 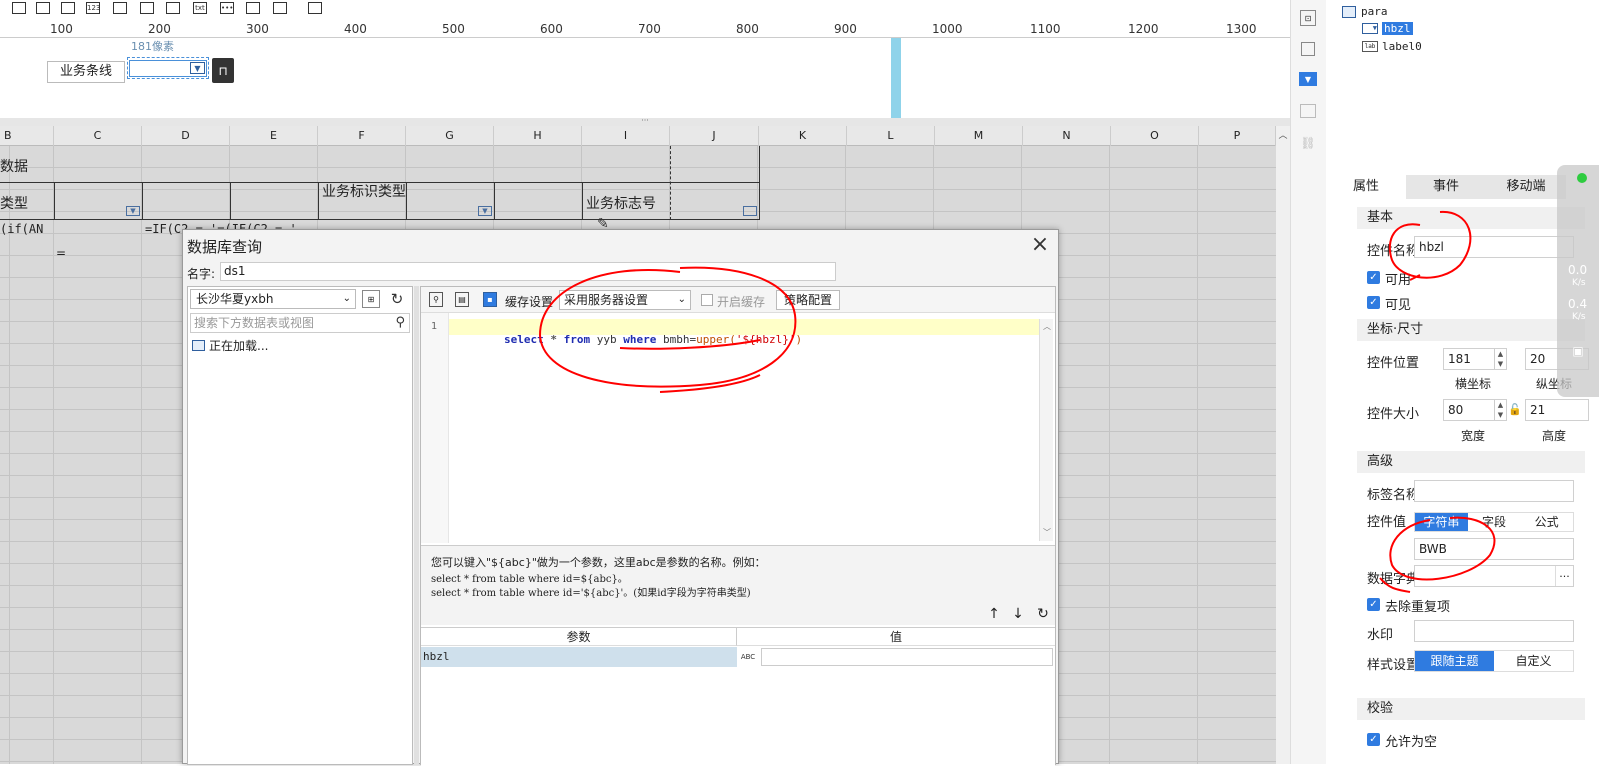 What do you see at coordinates (538, 136) in the screenshot?
I see `col-header-h: H` at bounding box center [538, 136].